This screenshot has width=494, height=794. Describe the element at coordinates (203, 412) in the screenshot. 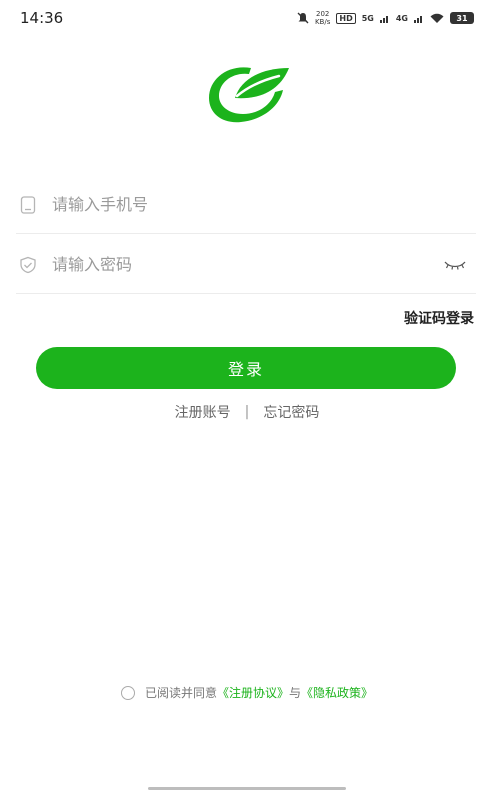

I see `register-link: 注册账号` at that location.